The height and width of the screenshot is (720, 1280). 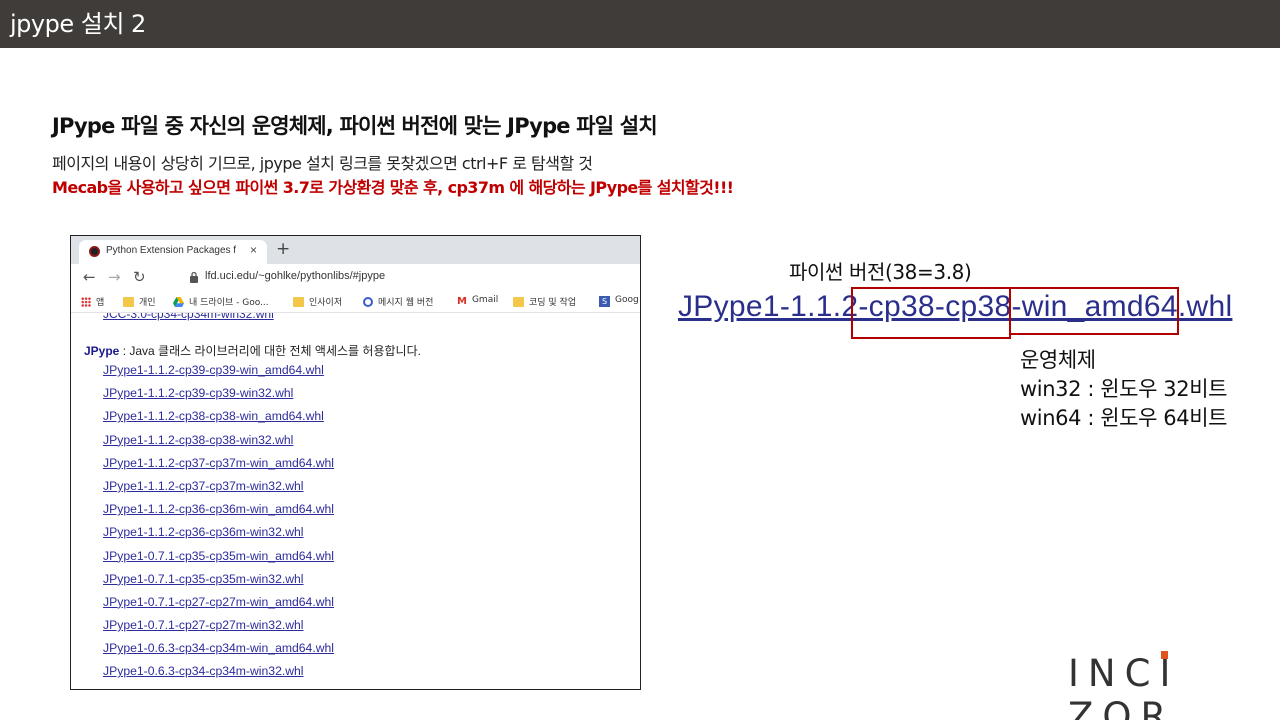 What do you see at coordinates (218, 536) in the screenshot?
I see `download-link: JPype1-1.1.2-cp36-cp36m-win32.whl` at bounding box center [218, 536].